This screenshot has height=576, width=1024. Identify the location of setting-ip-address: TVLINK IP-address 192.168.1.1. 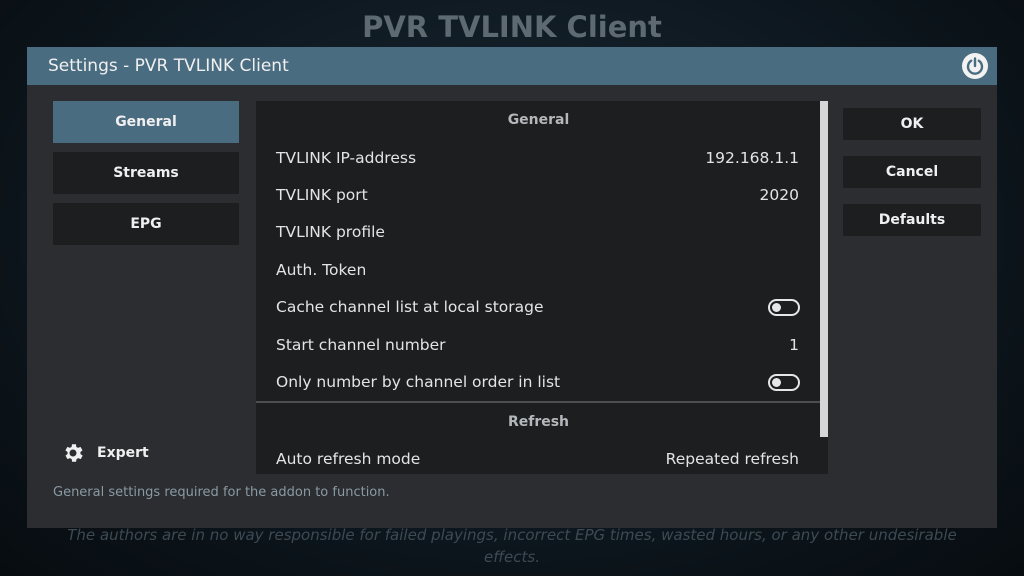
(538, 157).